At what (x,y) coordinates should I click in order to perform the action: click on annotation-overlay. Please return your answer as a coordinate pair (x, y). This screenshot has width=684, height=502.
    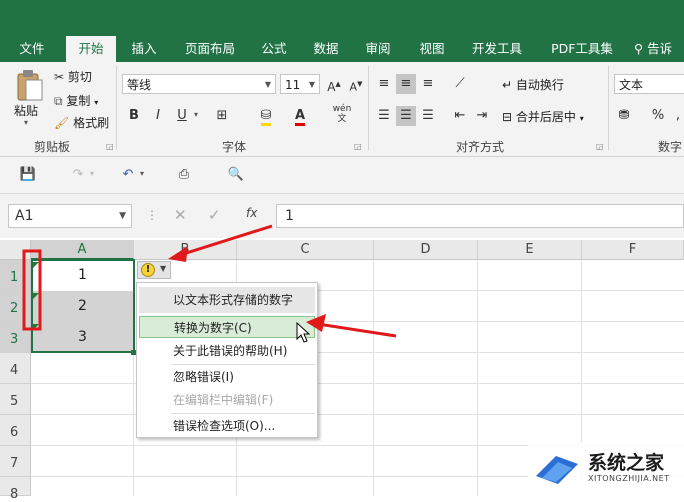
    Looking at the image, I should click on (209, 281).